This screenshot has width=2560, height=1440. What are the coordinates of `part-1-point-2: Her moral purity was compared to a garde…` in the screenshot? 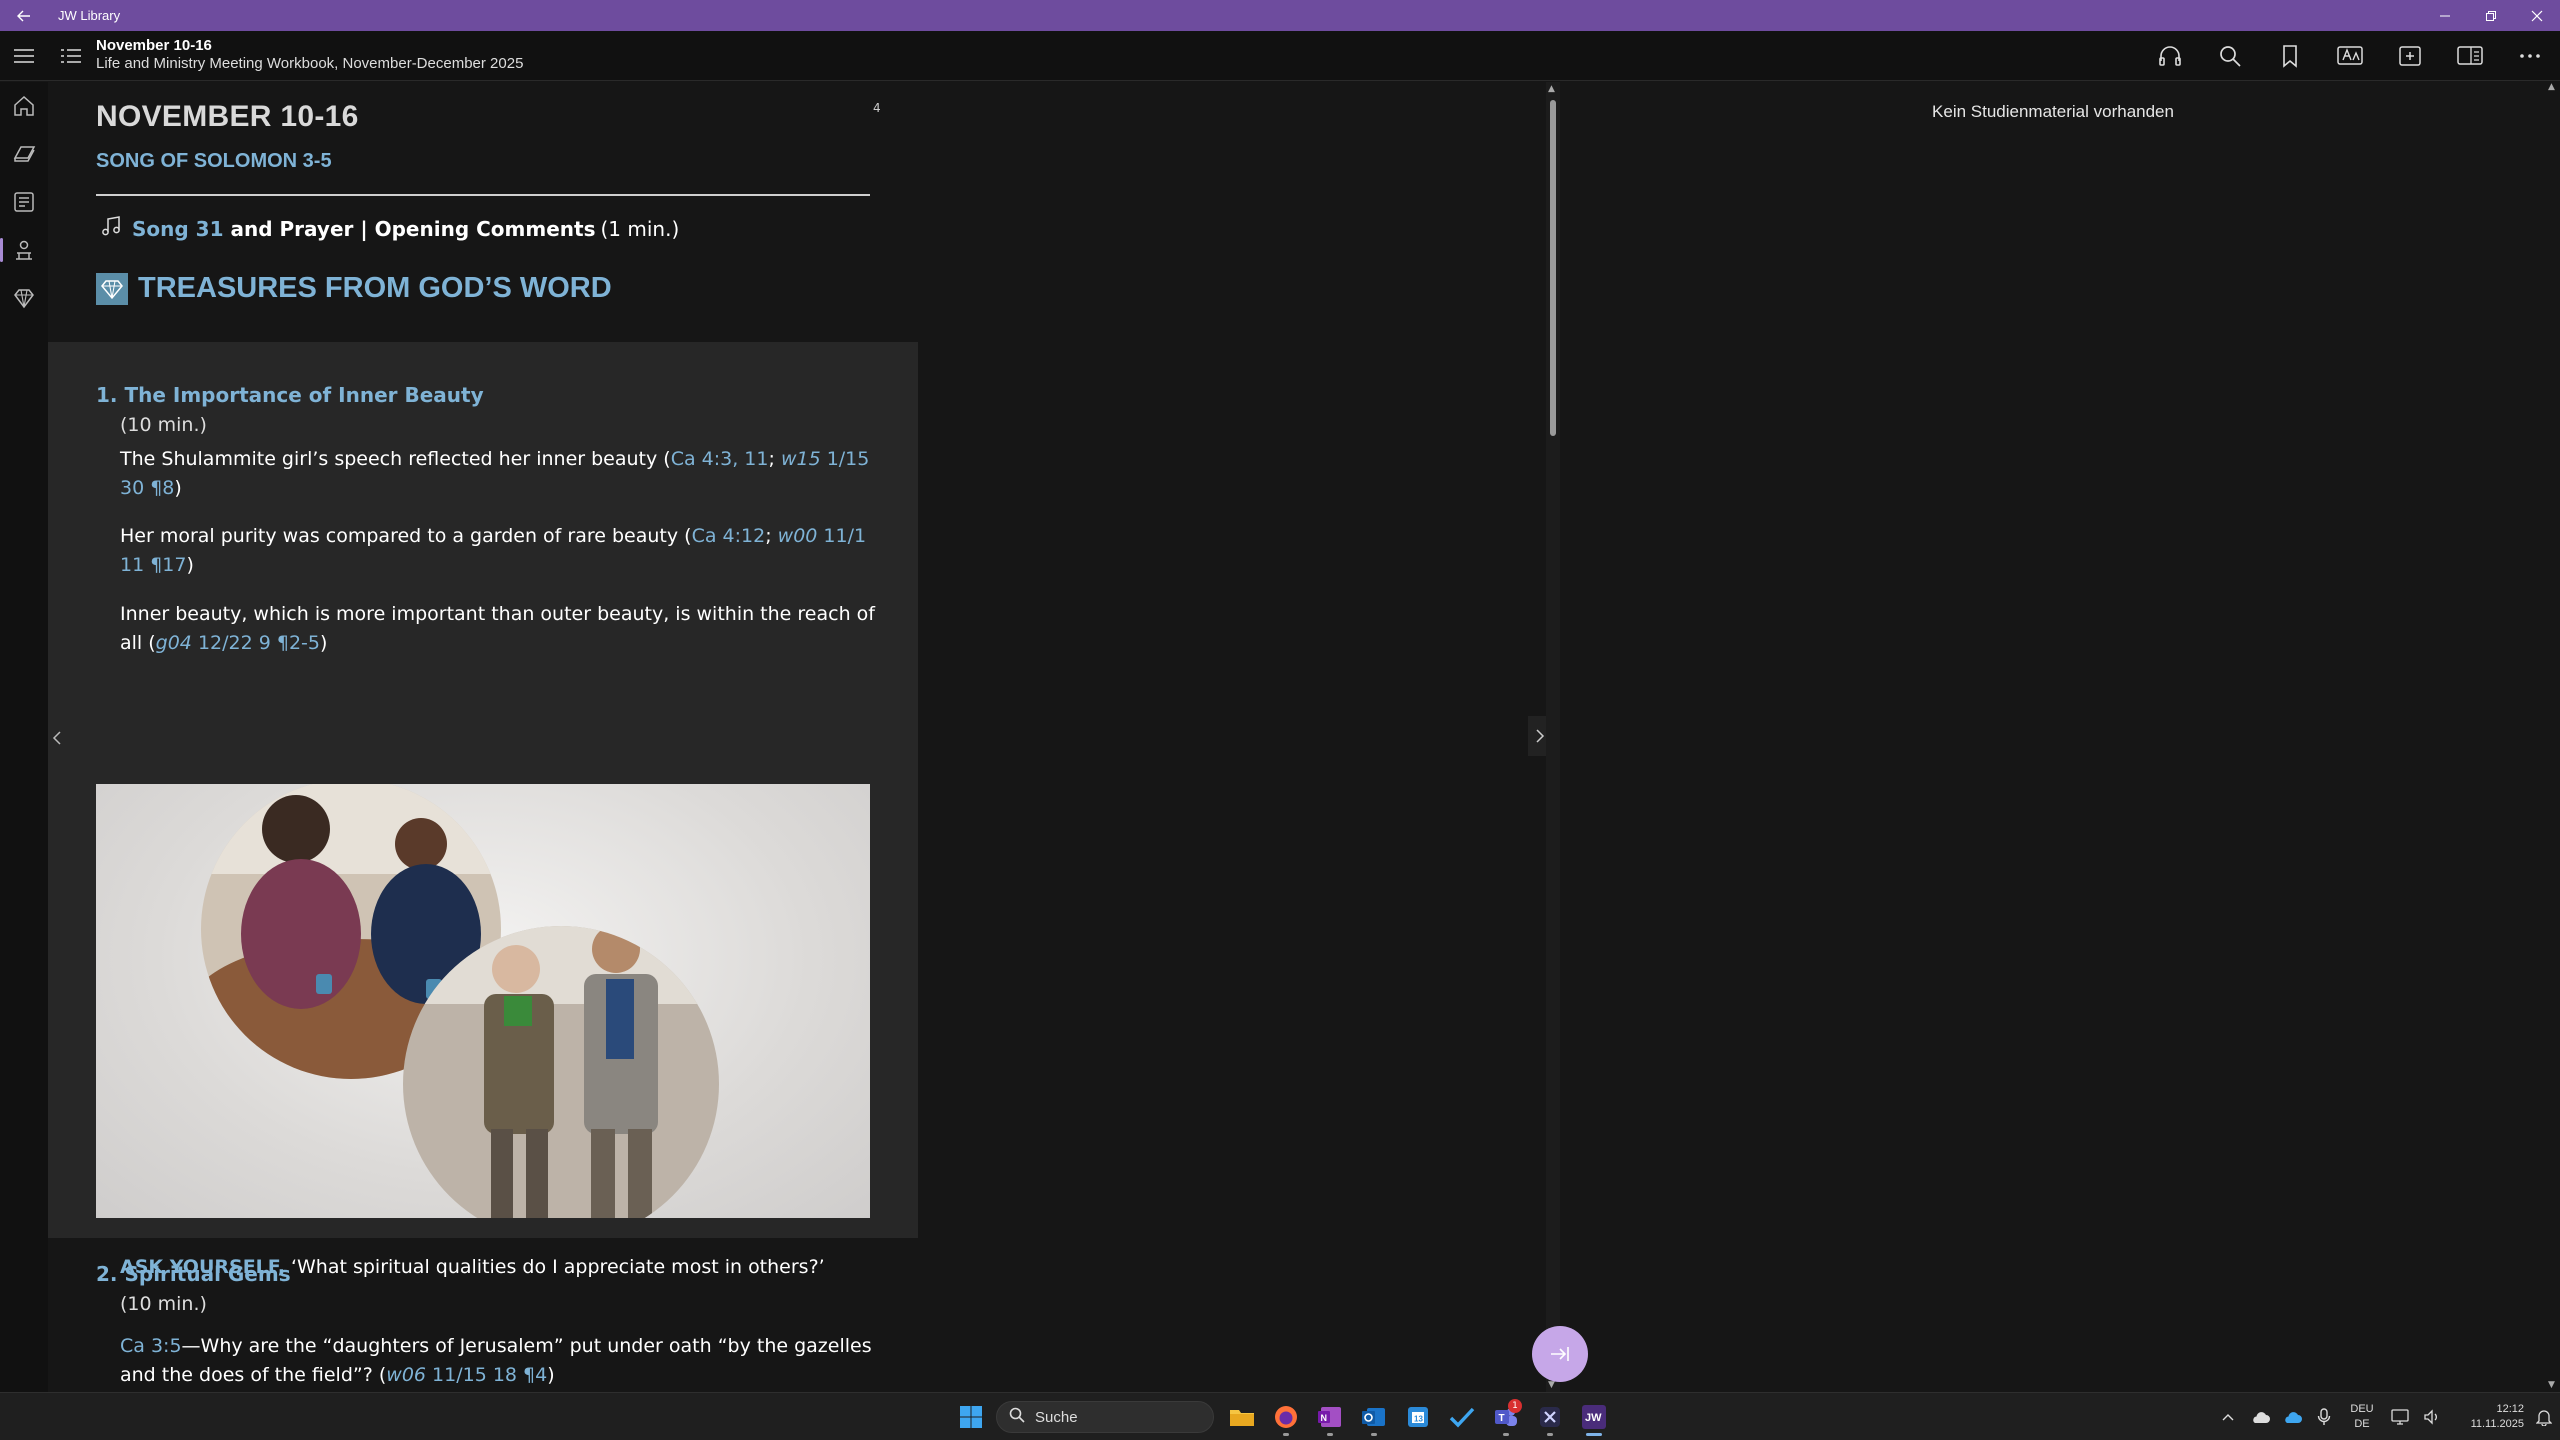 It's located at (493, 550).